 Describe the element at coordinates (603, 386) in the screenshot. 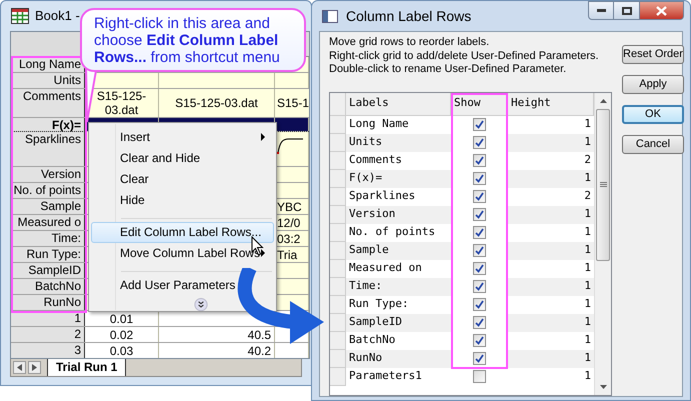

I see `scroll-down-icon` at that location.